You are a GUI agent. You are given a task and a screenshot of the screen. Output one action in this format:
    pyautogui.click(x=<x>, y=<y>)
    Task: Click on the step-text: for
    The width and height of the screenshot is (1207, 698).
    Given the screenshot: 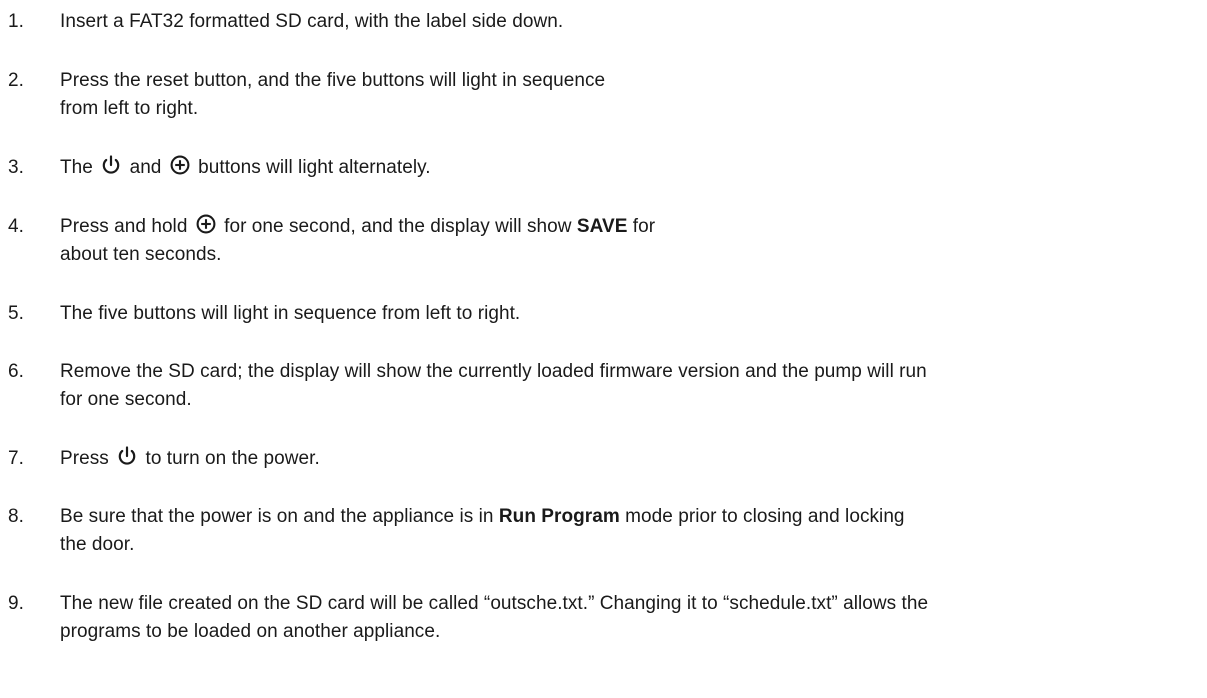 What is the action you would take?
    pyautogui.click(x=644, y=226)
    